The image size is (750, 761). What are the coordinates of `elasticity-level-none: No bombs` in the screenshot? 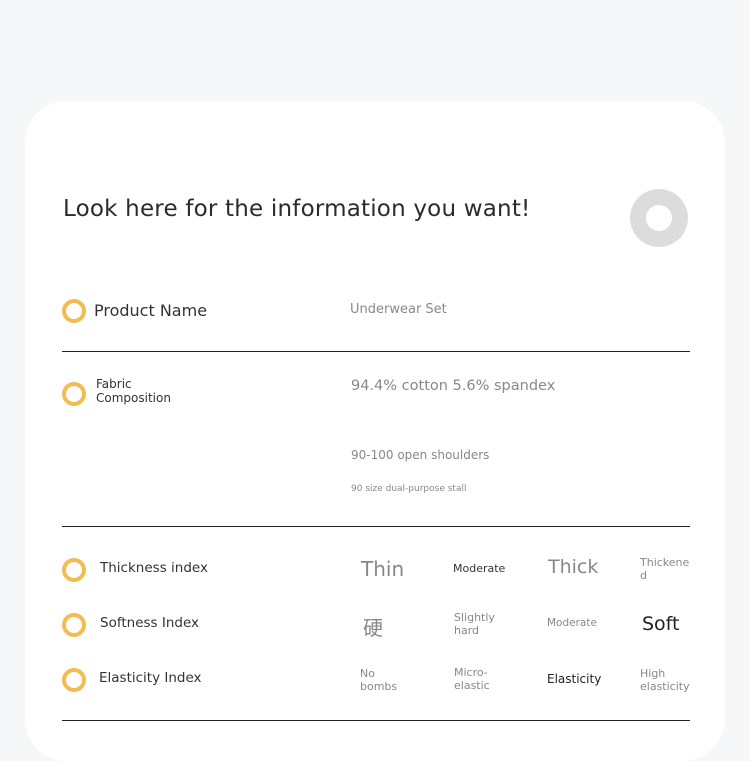 It's located at (379, 680).